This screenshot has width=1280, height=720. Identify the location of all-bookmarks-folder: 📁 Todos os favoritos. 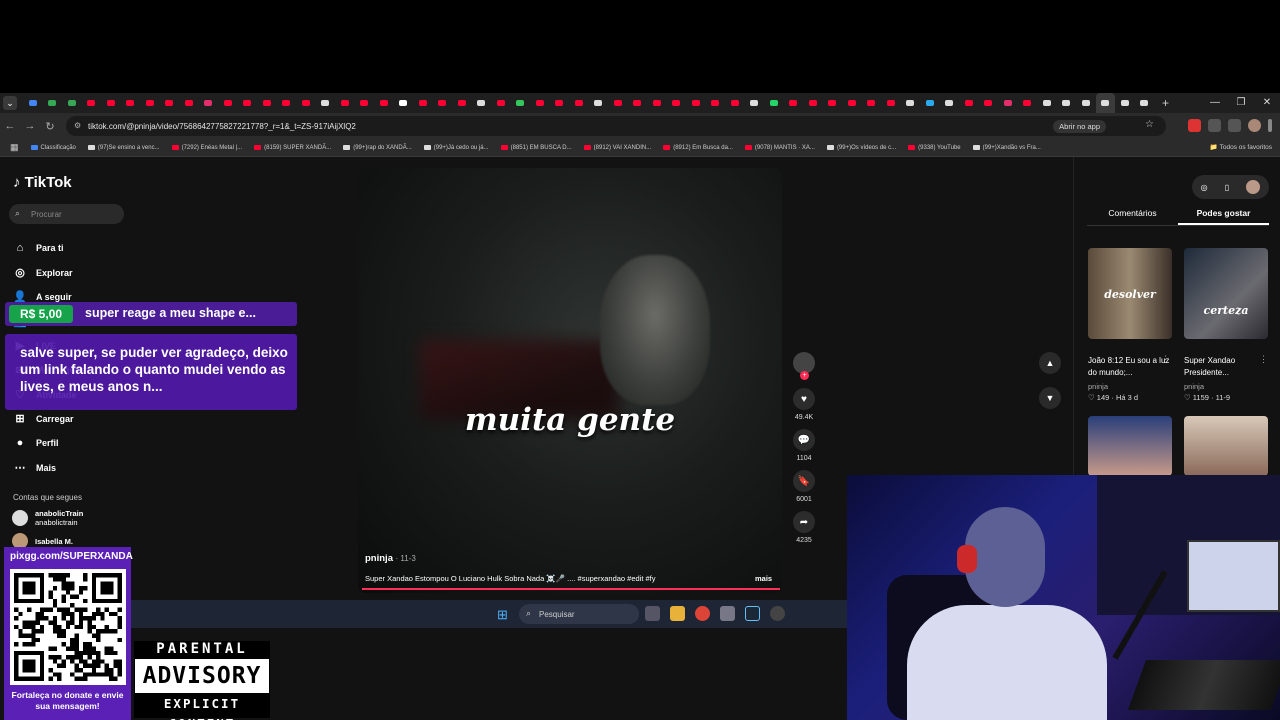
(1241, 147).